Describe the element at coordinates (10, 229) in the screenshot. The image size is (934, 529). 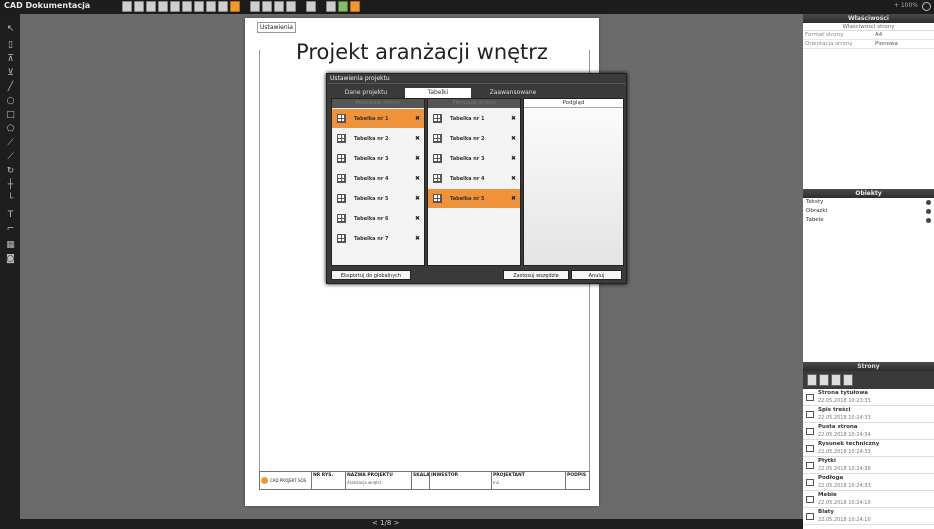
I see `fill-icon: ⌐` at that location.